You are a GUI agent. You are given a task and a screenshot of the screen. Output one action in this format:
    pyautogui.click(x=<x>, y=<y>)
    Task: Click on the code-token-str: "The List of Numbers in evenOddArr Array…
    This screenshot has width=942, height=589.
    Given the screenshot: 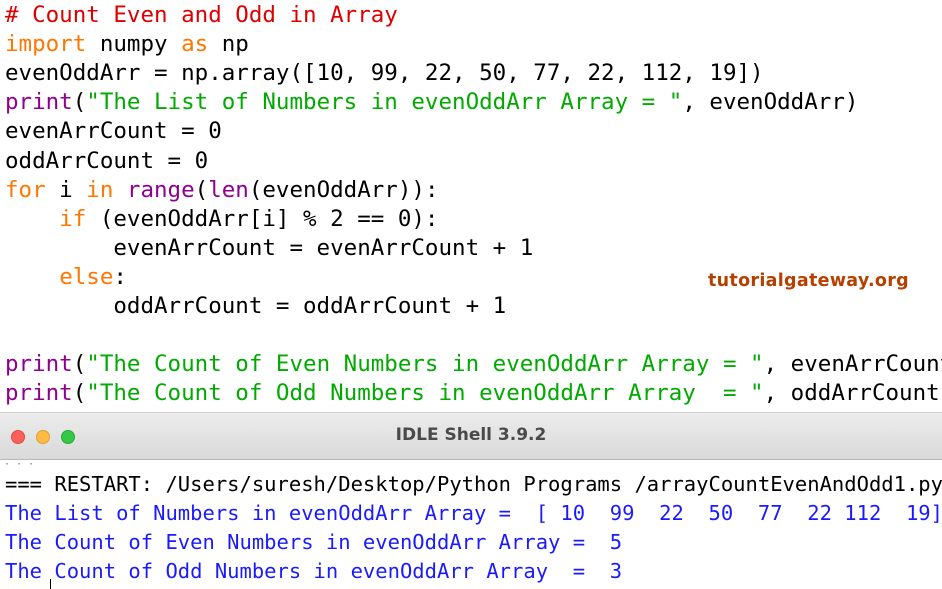 What is the action you would take?
    pyautogui.click(x=384, y=102)
    